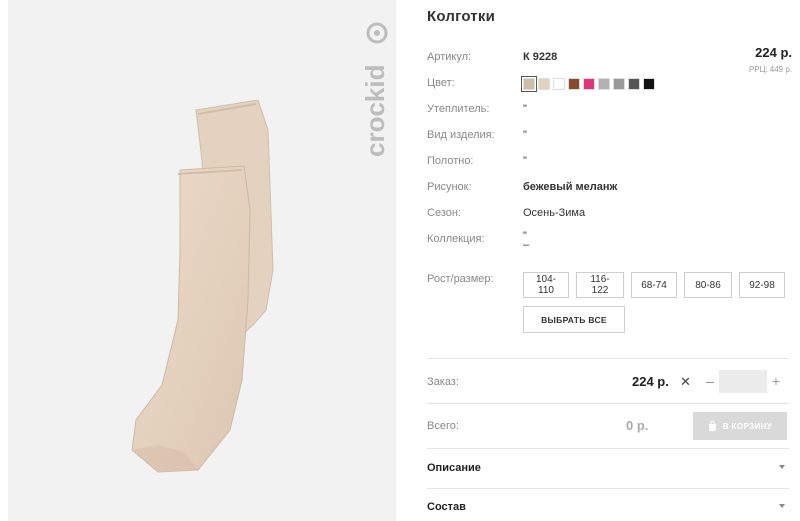 This screenshot has height=521, width=800. I want to click on rrp: РРЦ: 449 р., so click(769, 69).